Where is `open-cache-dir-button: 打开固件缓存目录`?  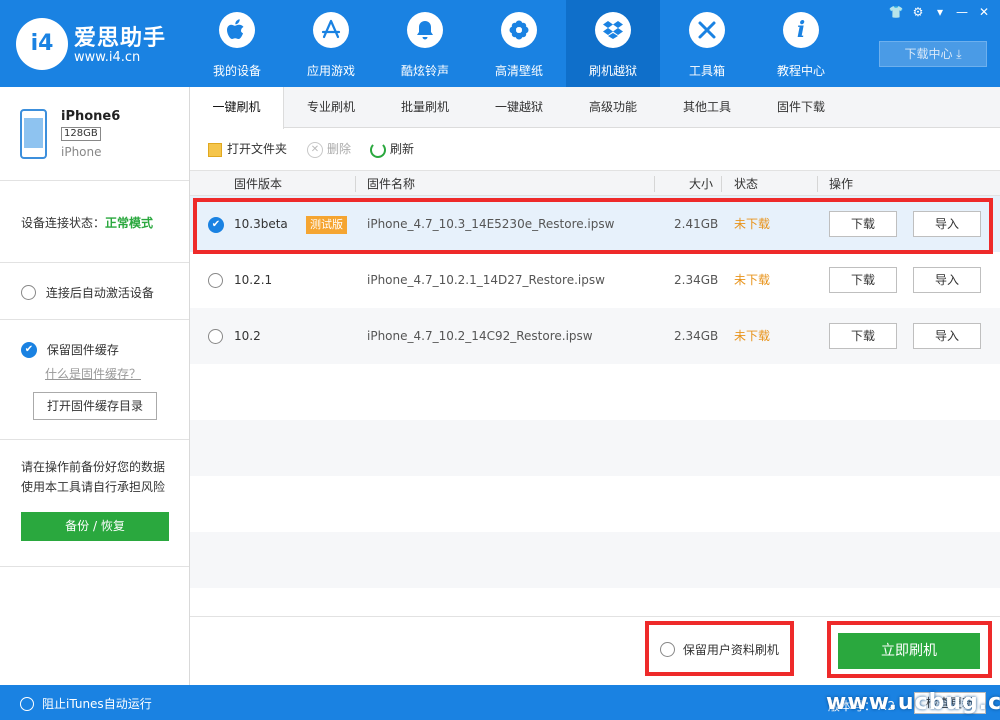 open-cache-dir-button: 打开固件缓存目录 is located at coordinates (95, 406).